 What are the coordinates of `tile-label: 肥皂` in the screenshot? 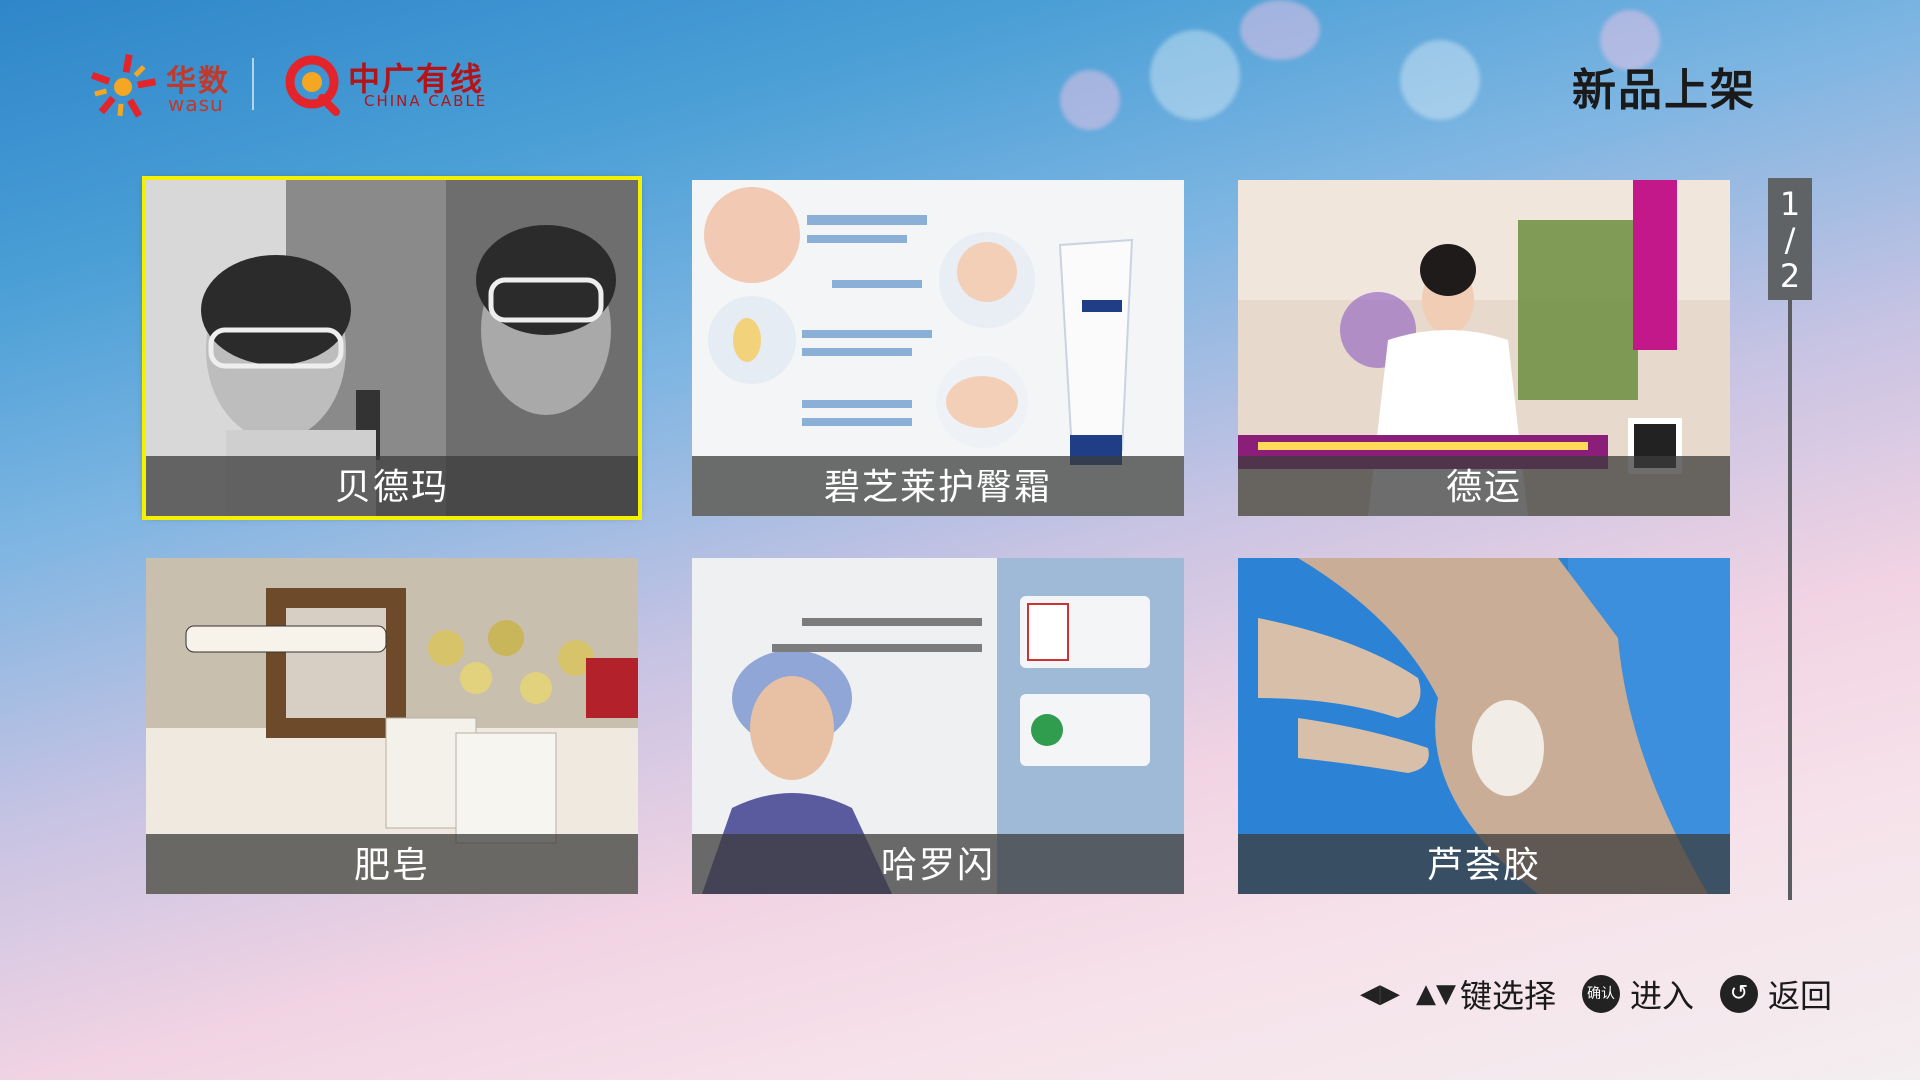 It's located at (392, 864).